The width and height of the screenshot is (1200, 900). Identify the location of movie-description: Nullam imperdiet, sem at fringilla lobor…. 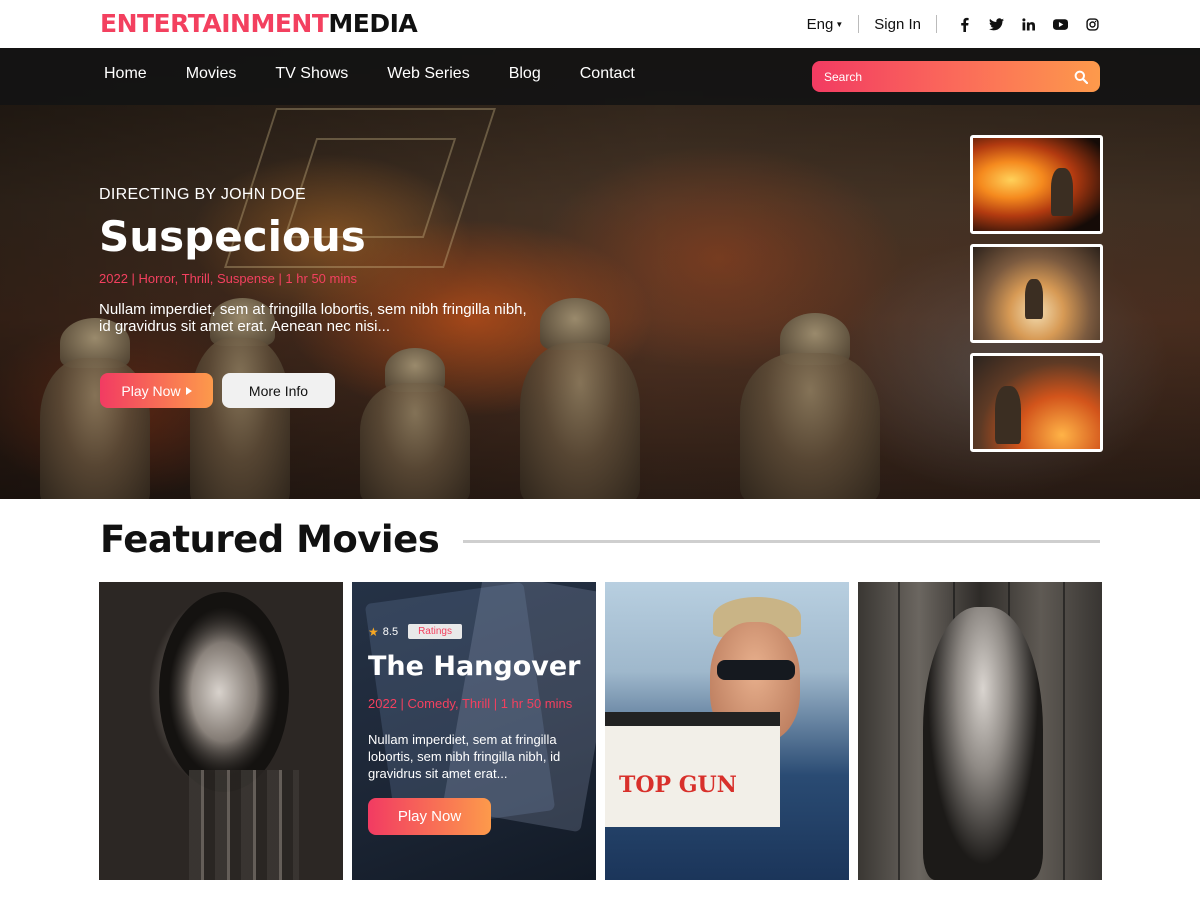
(464, 756).